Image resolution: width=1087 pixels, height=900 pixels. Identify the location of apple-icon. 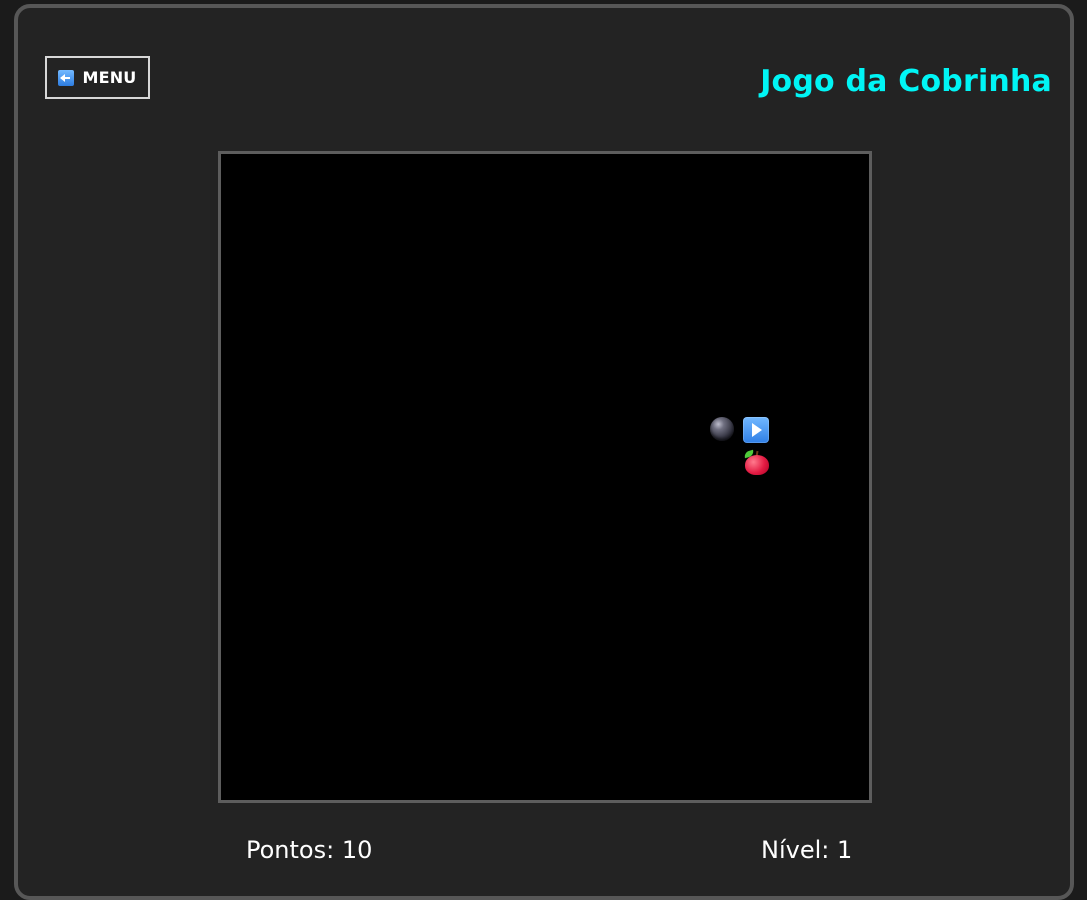
(757, 463).